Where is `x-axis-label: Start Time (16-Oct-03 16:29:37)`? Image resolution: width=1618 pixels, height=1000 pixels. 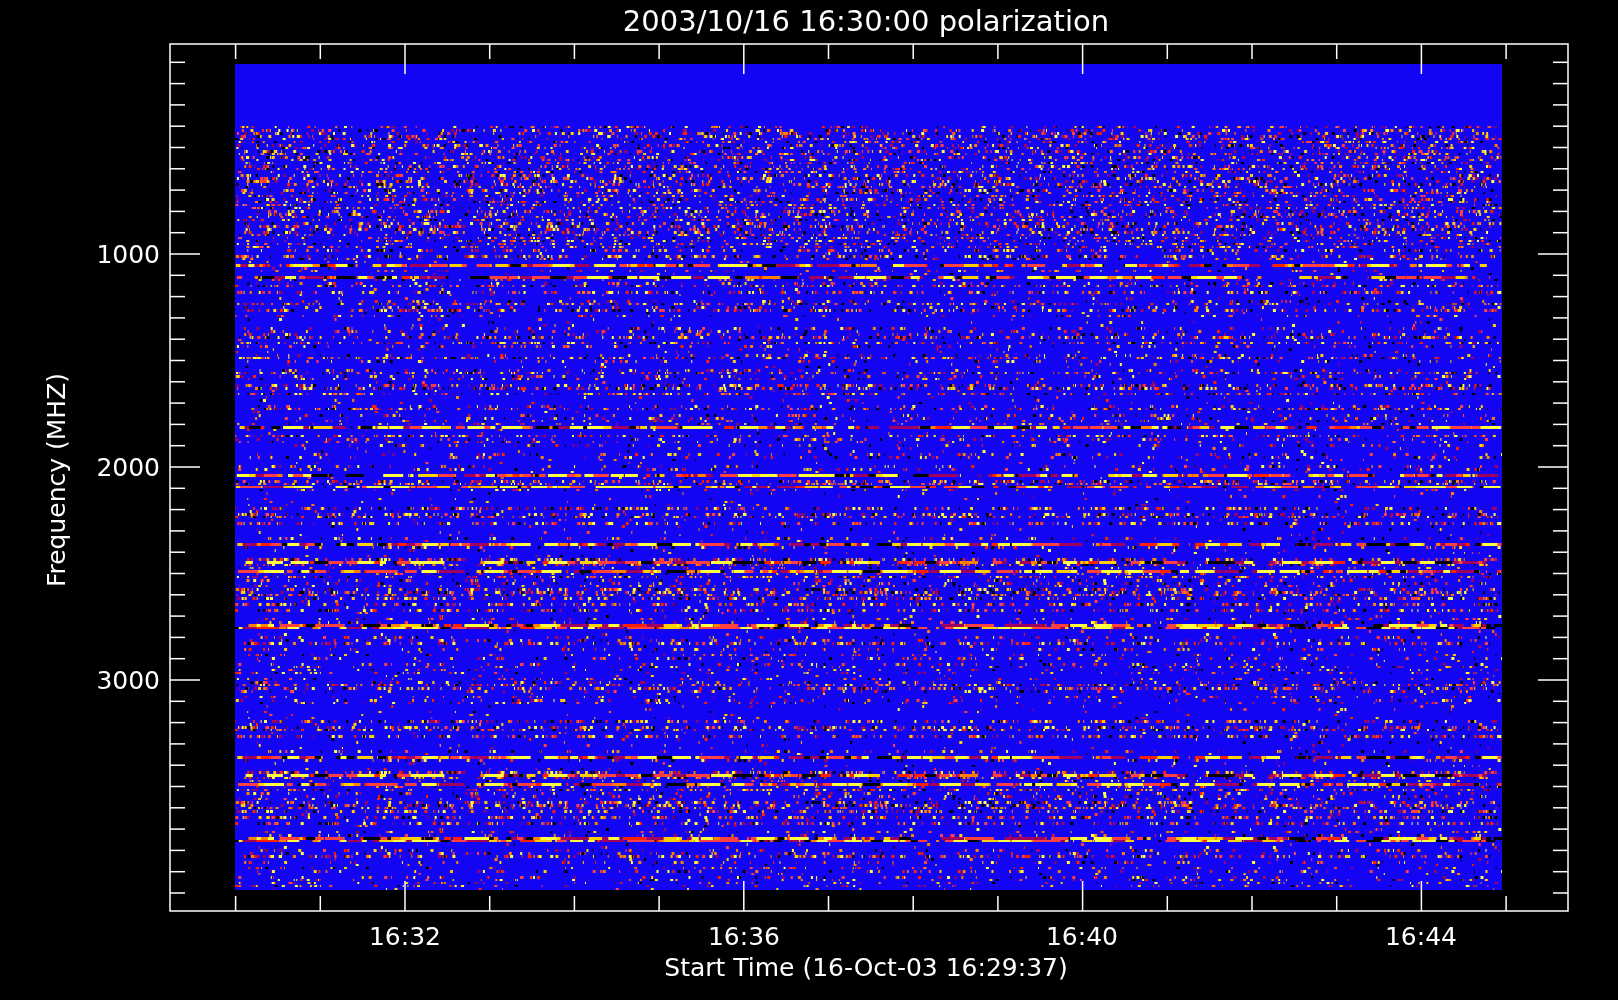 x-axis-label: Start Time (16-Oct-03 16:29:37) is located at coordinates (866, 967).